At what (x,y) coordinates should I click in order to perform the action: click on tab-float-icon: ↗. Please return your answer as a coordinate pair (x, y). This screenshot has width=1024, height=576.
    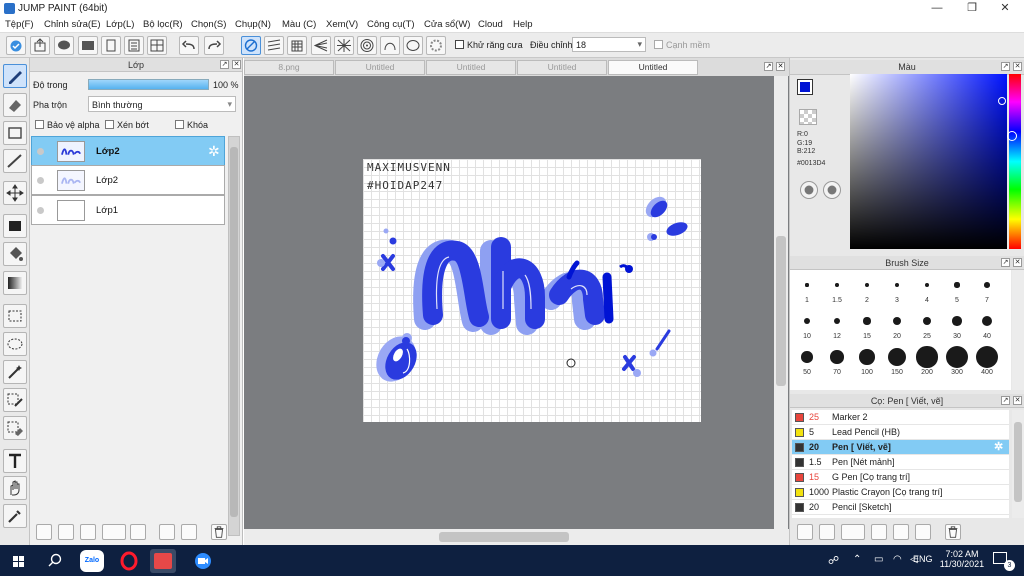
    Looking at the image, I should click on (768, 66).